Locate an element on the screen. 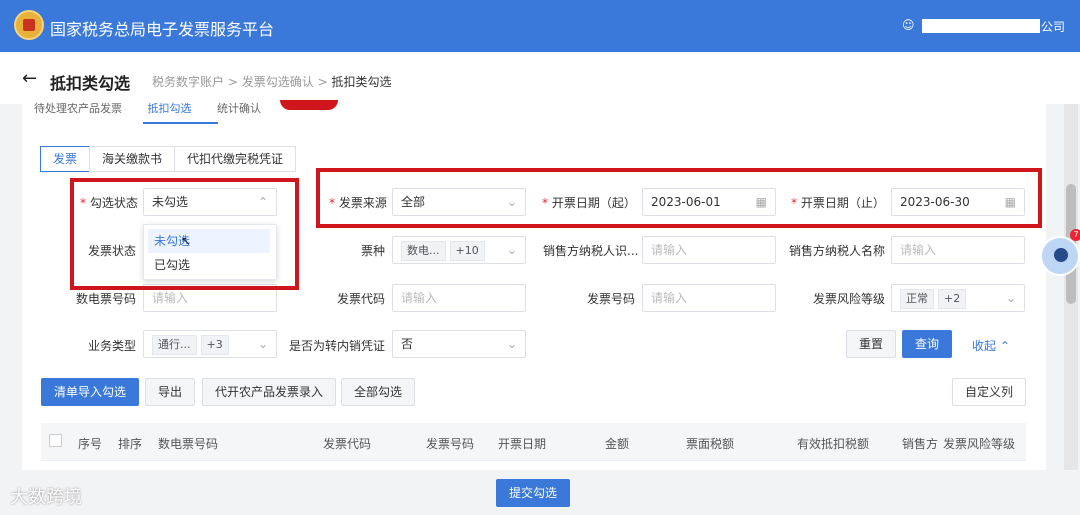 Image resolution: width=1080 pixels, height=515 pixels. back-arrow-icon: ← is located at coordinates (29, 78).